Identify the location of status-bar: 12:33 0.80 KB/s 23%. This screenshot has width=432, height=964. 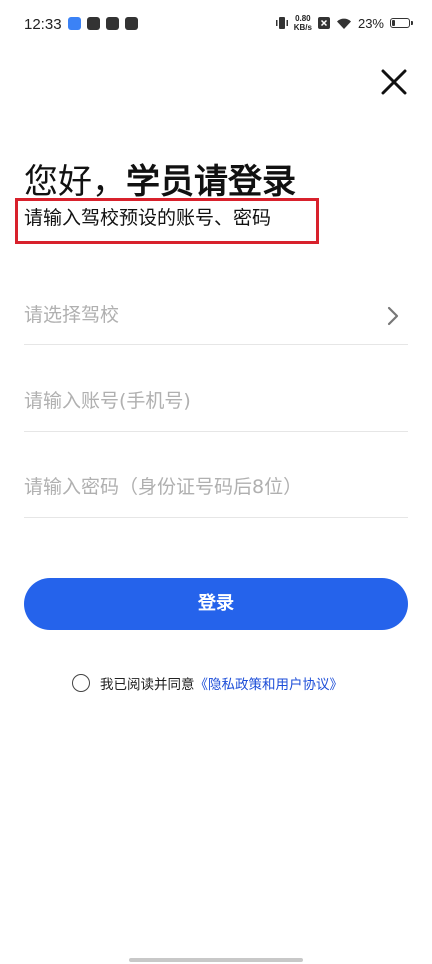
(216, 26).